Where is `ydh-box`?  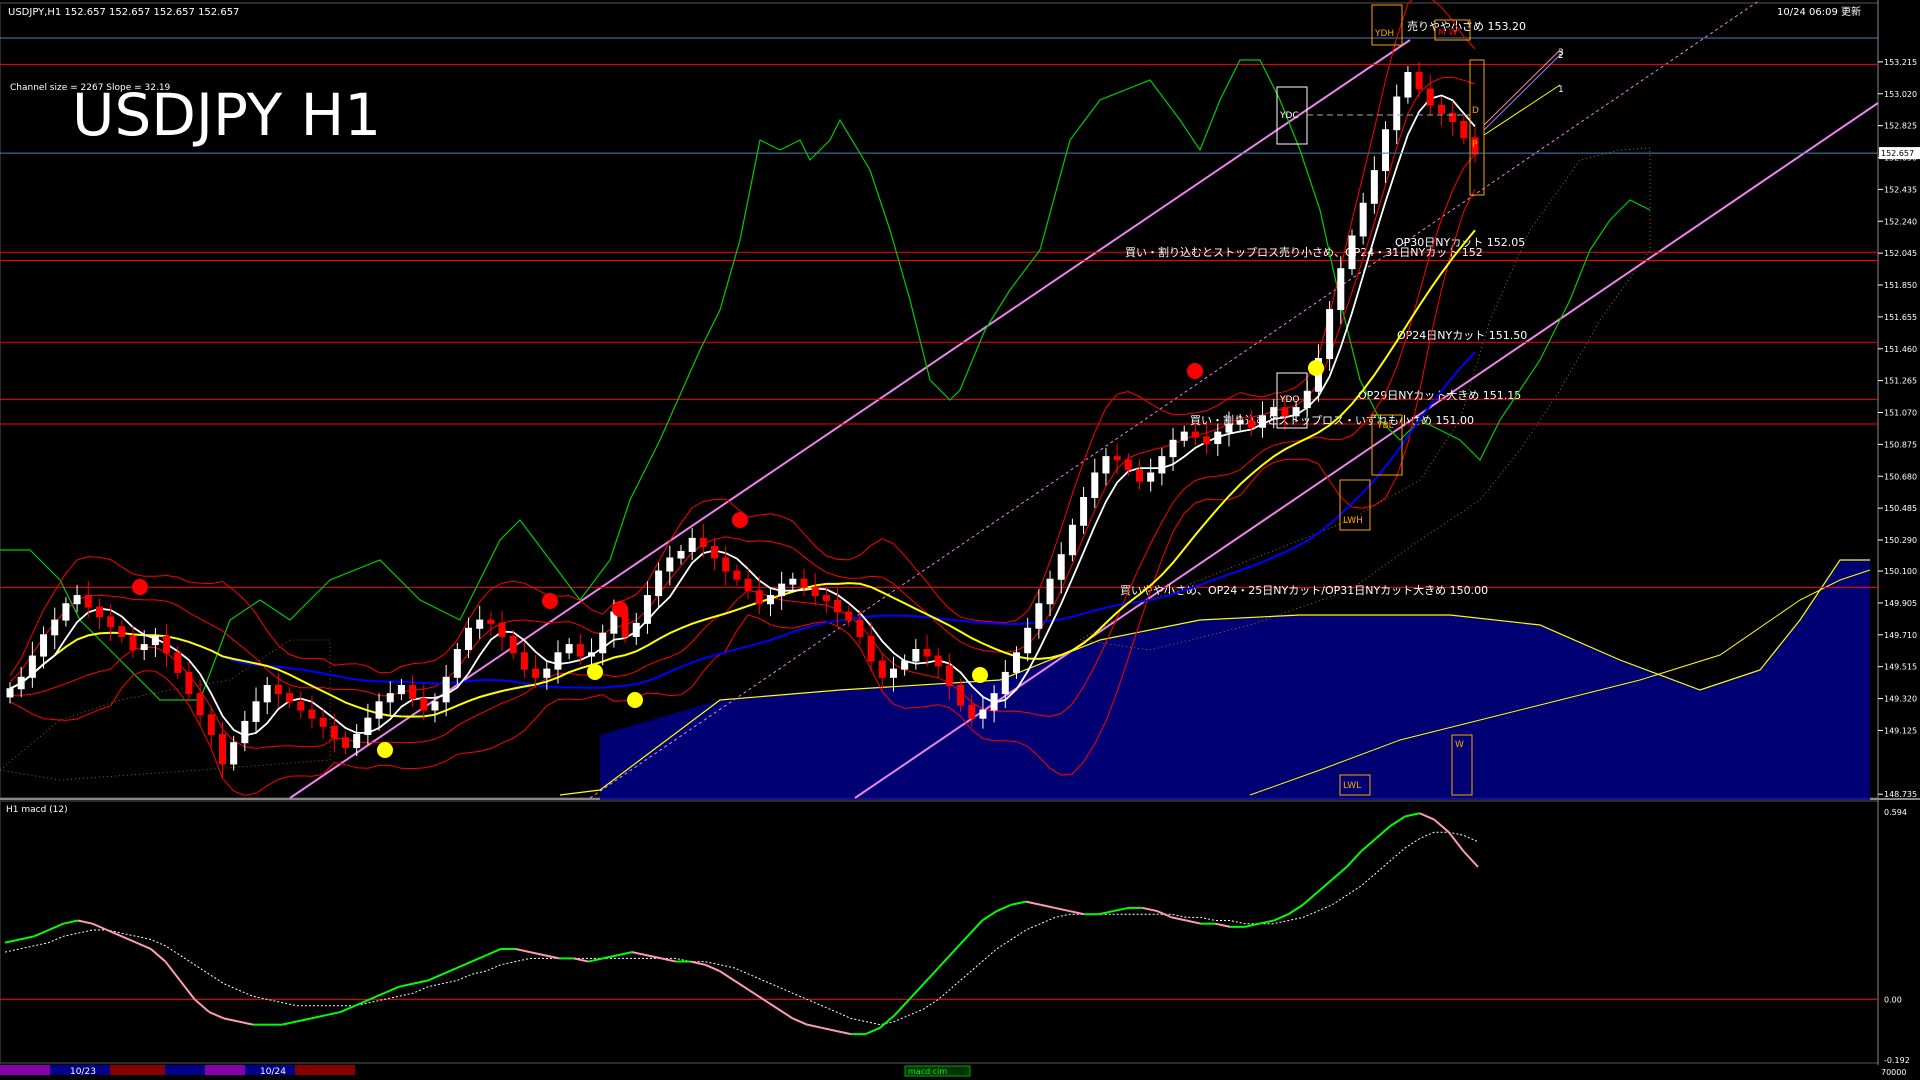
ydh-box is located at coordinates (1387, 25).